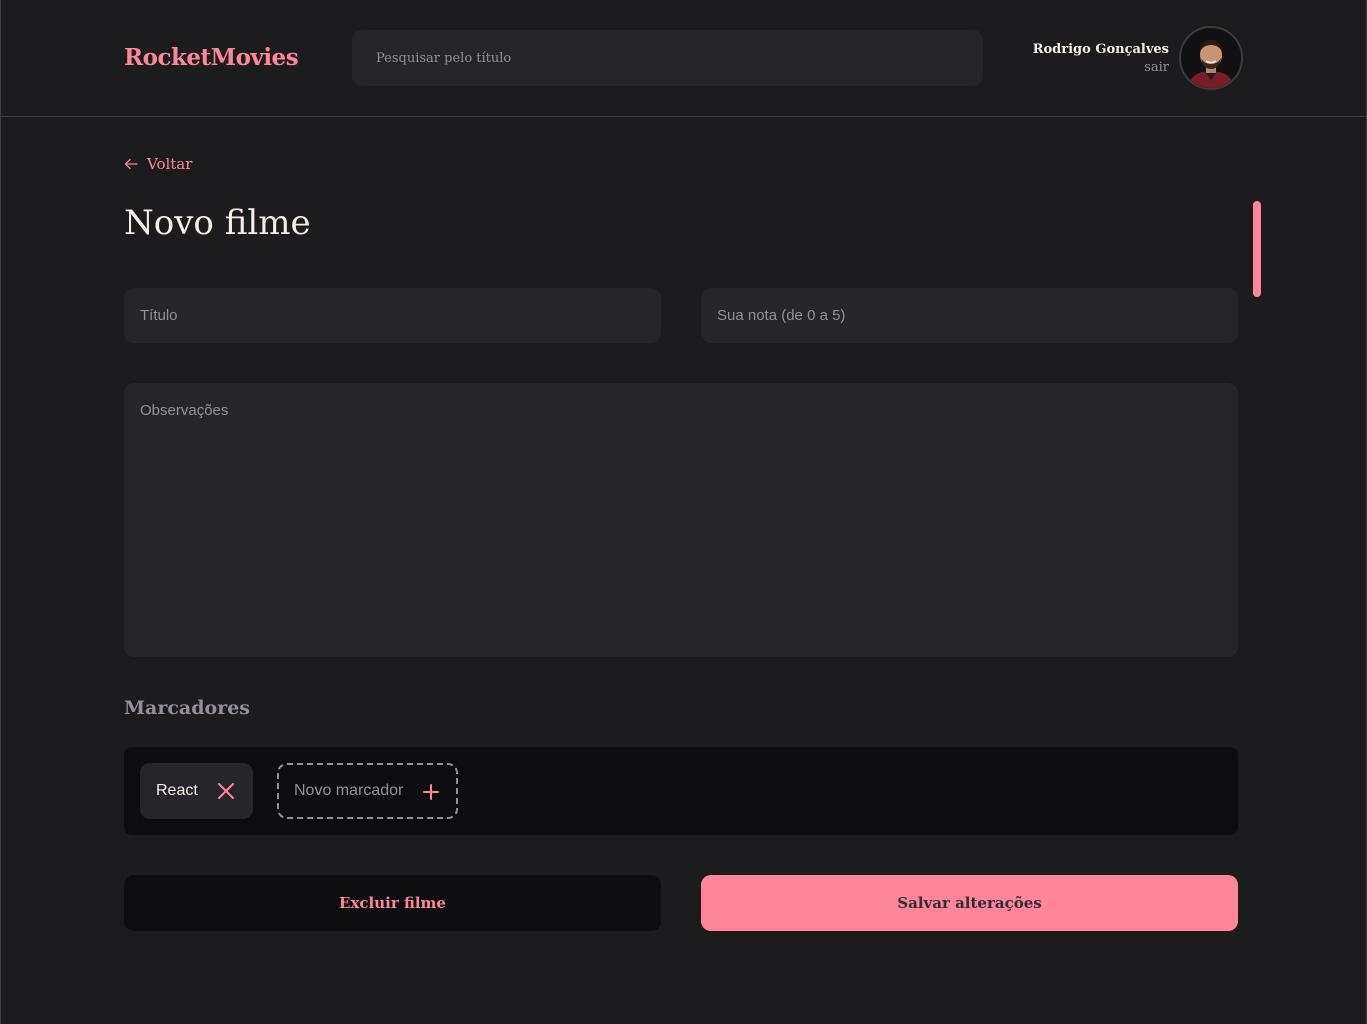 The height and width of the screenshot is (1024, 1367). I want to click on new-tag-placeholder: Novo marcador, so click(349, 790).